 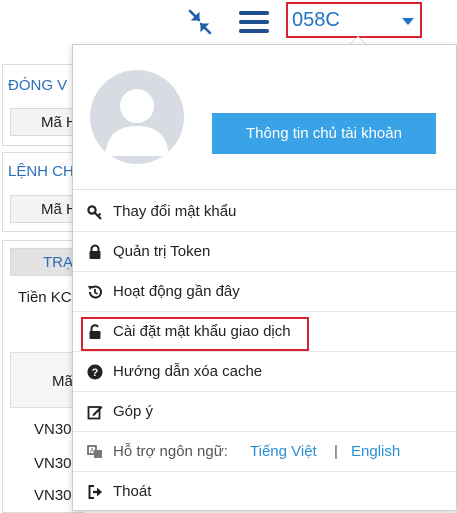 What do you see at coordinates (264, 412) in the screenshot?
I see `menu-item-feedback: Góp ý` at bounding box center [264, 412].